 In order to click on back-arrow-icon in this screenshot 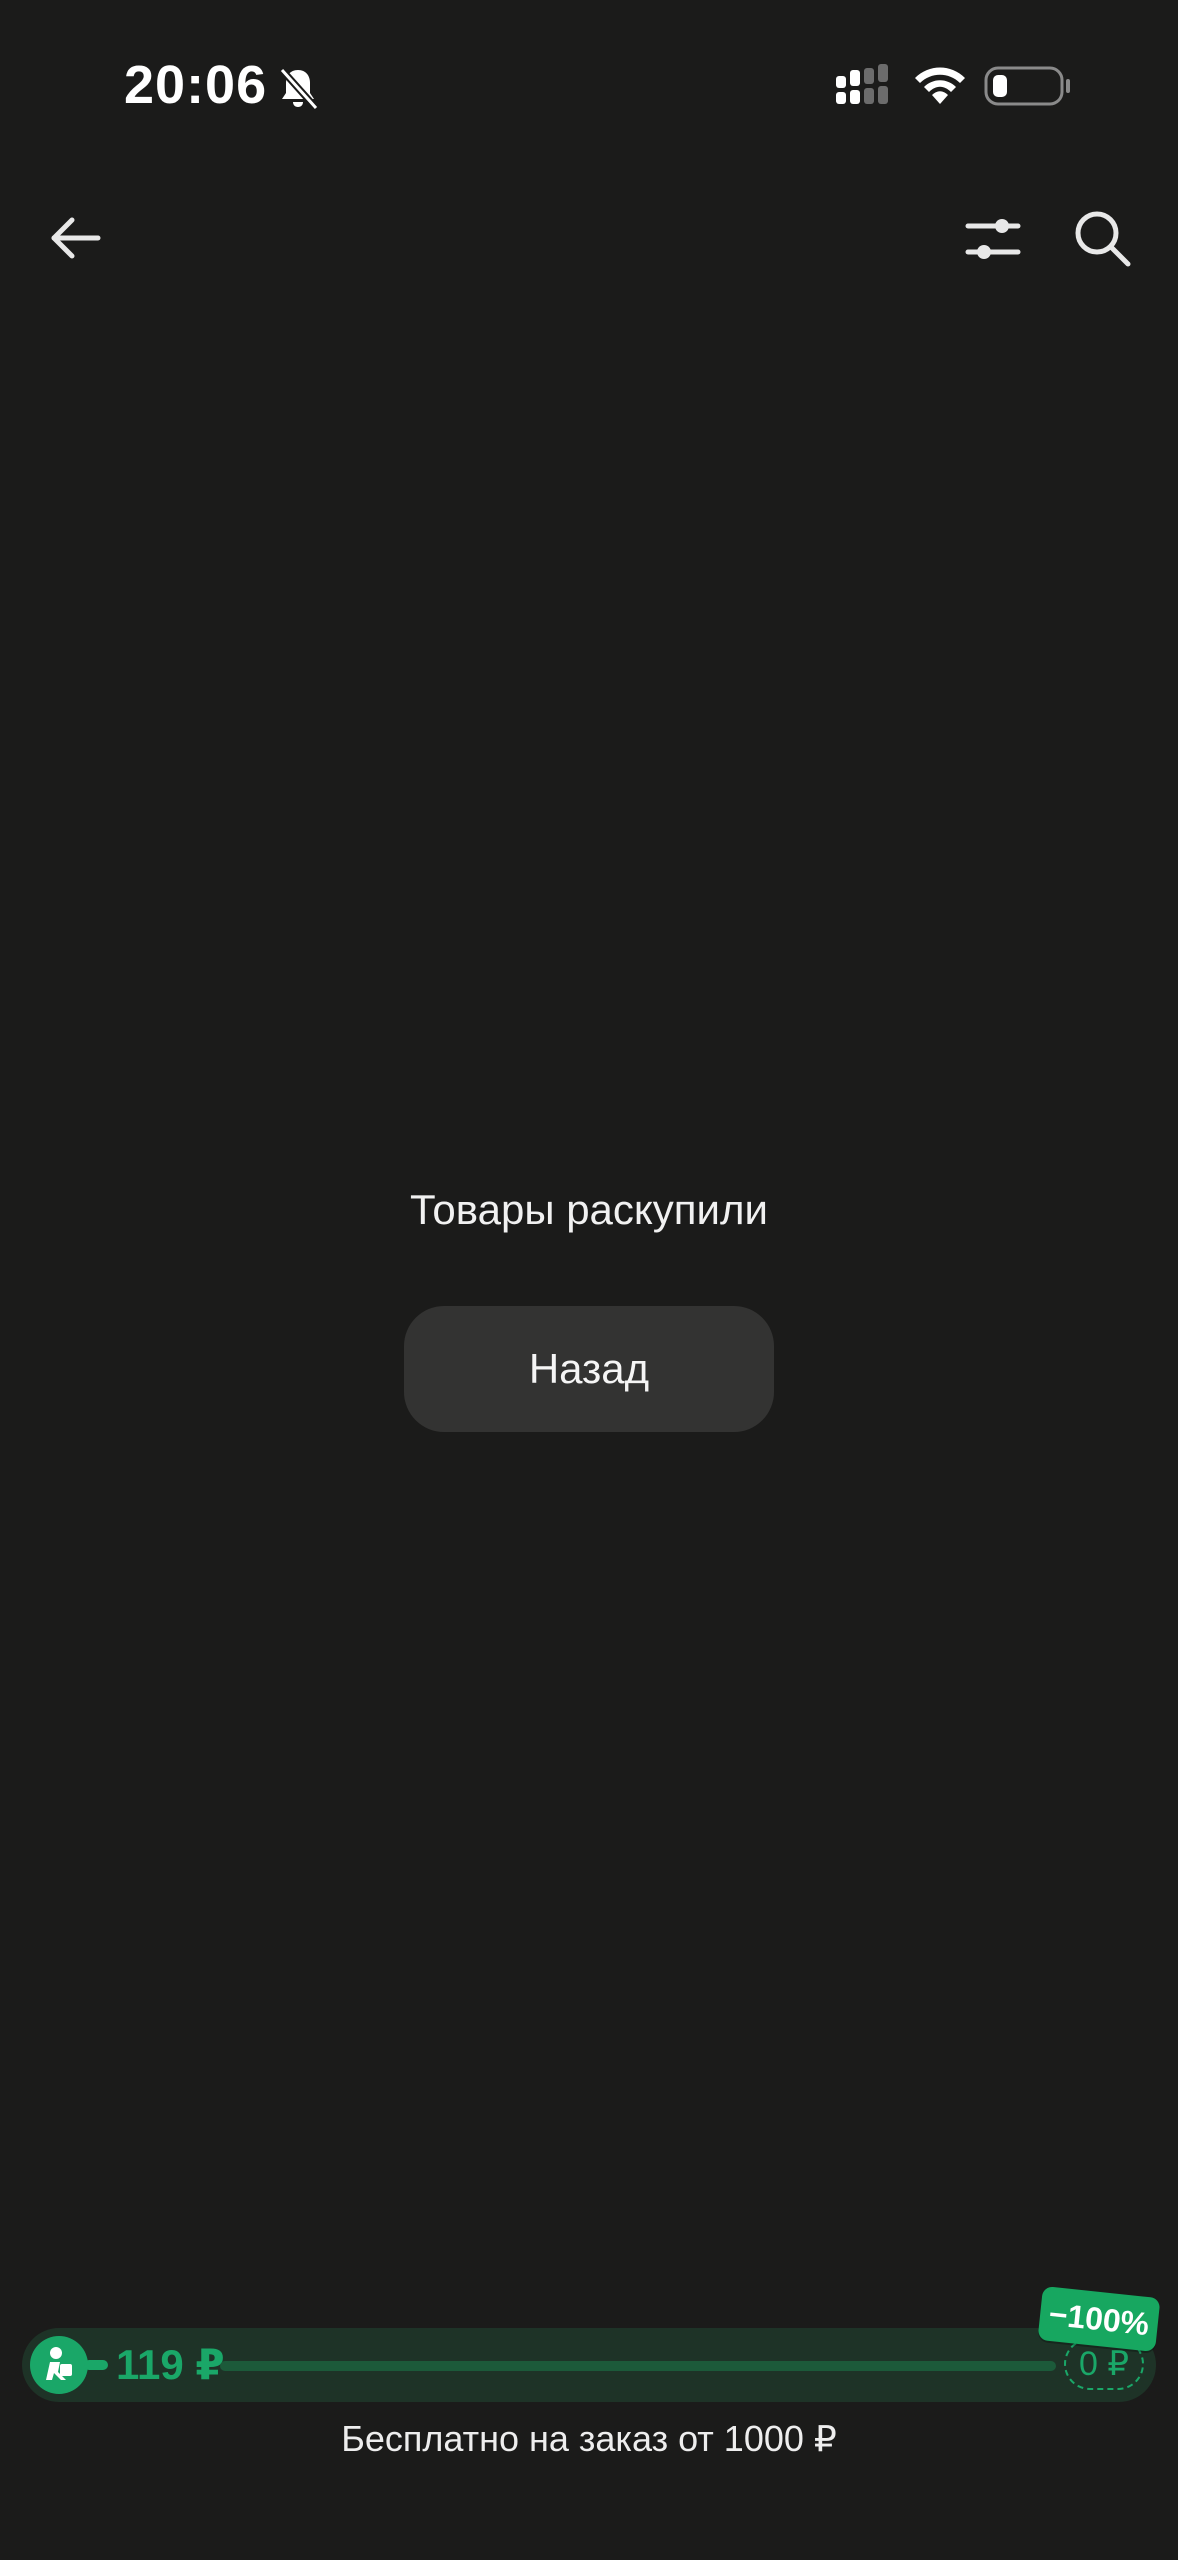, I will do `click(76, 238)`.